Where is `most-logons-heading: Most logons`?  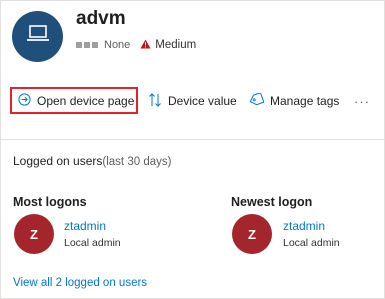
most-logons-heading: Most logons is located at coordinates (50, 202).